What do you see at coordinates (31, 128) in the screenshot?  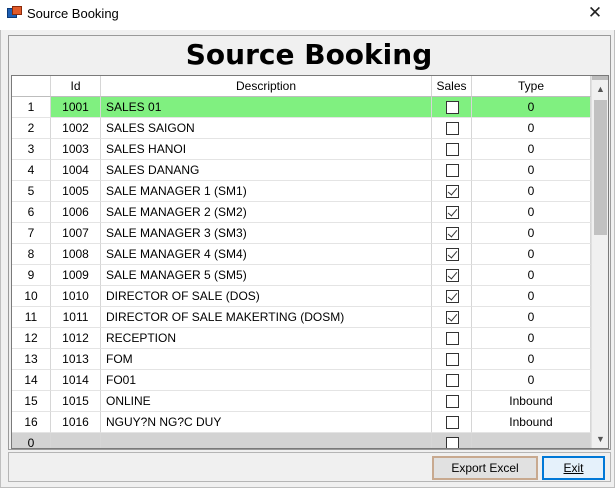 I see `row-header: 2` at bounding box center [31, 128].